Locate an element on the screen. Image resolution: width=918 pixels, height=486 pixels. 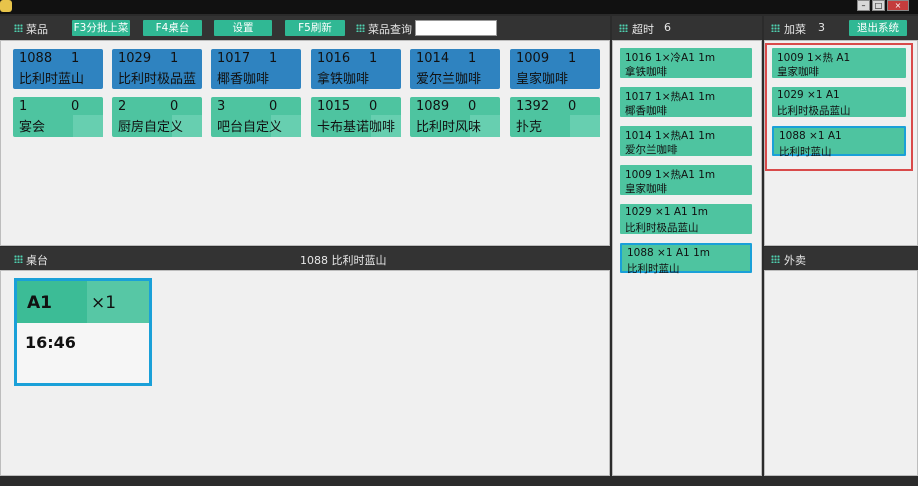
dish-name: 椰香咖啡 is located at coordinates (243, 79).